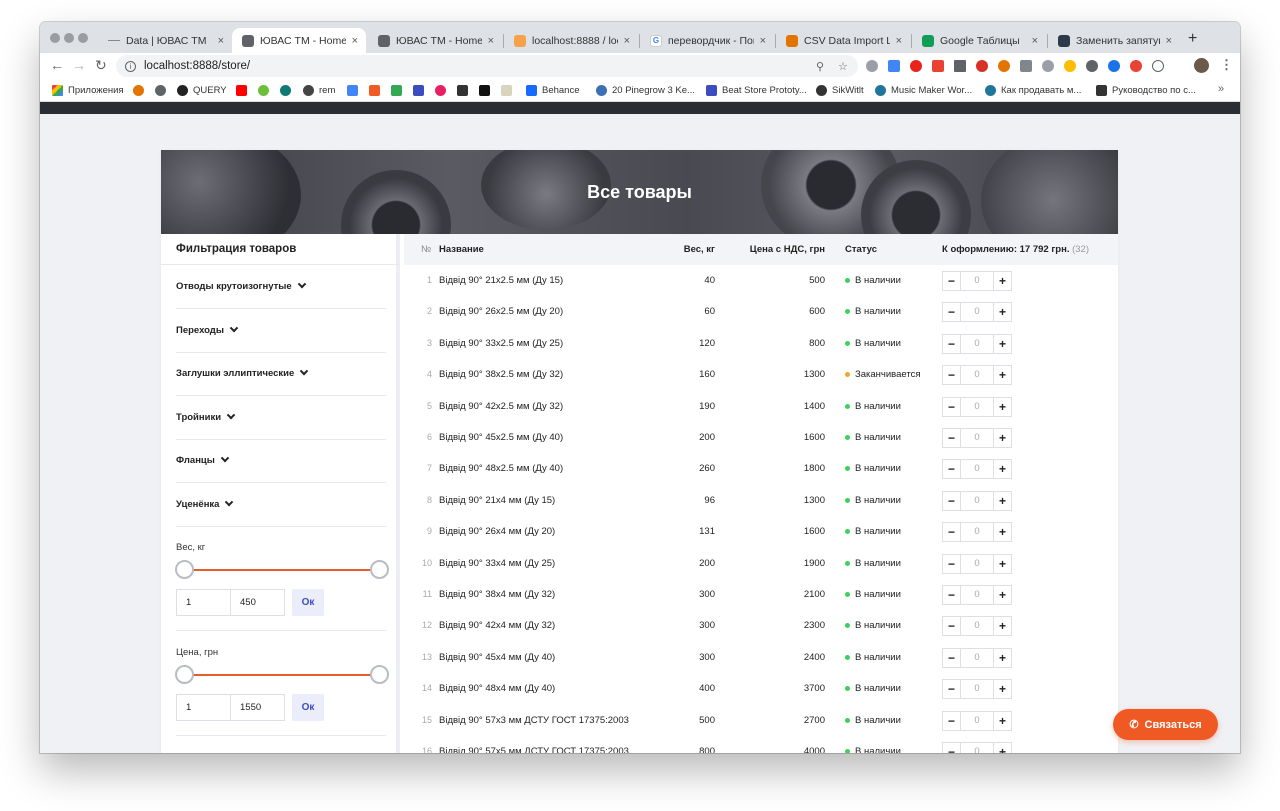 This screenshot has width=1280, height=811. I want to click on browser-tab: CSV Data Import Lite ×, so click(843, 40).